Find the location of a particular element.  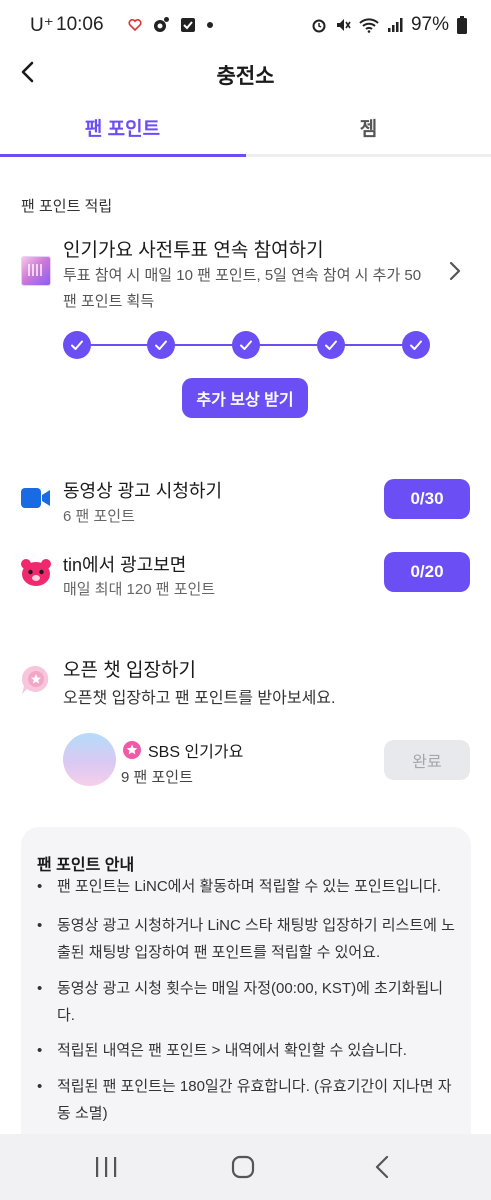

info-item-text: 적립된 내역은 팬 포인트 > 내역에서 확인할 수 있습니다. is located at coordinates (232, 1050).